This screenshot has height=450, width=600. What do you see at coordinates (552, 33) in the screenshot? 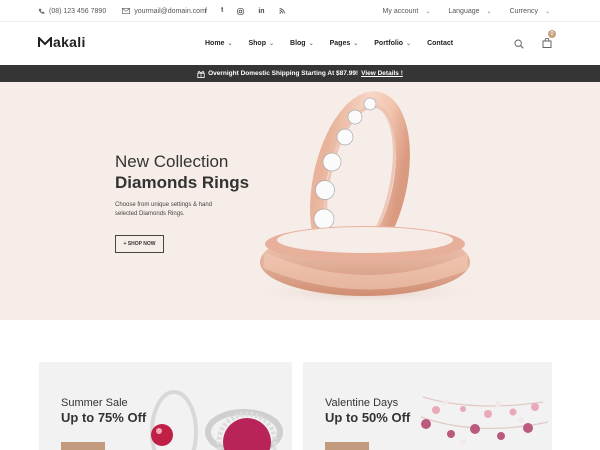
I see `cart-count-badge: 0` at bounding box center [552, 33].